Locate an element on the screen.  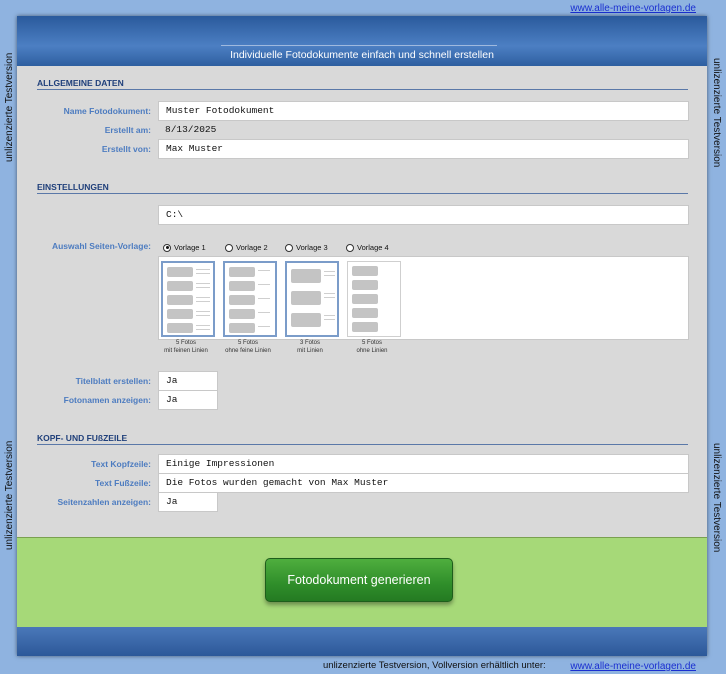
watermark-left-bottom: unlizenzierte Testversion is located at coordinates (9, 495).